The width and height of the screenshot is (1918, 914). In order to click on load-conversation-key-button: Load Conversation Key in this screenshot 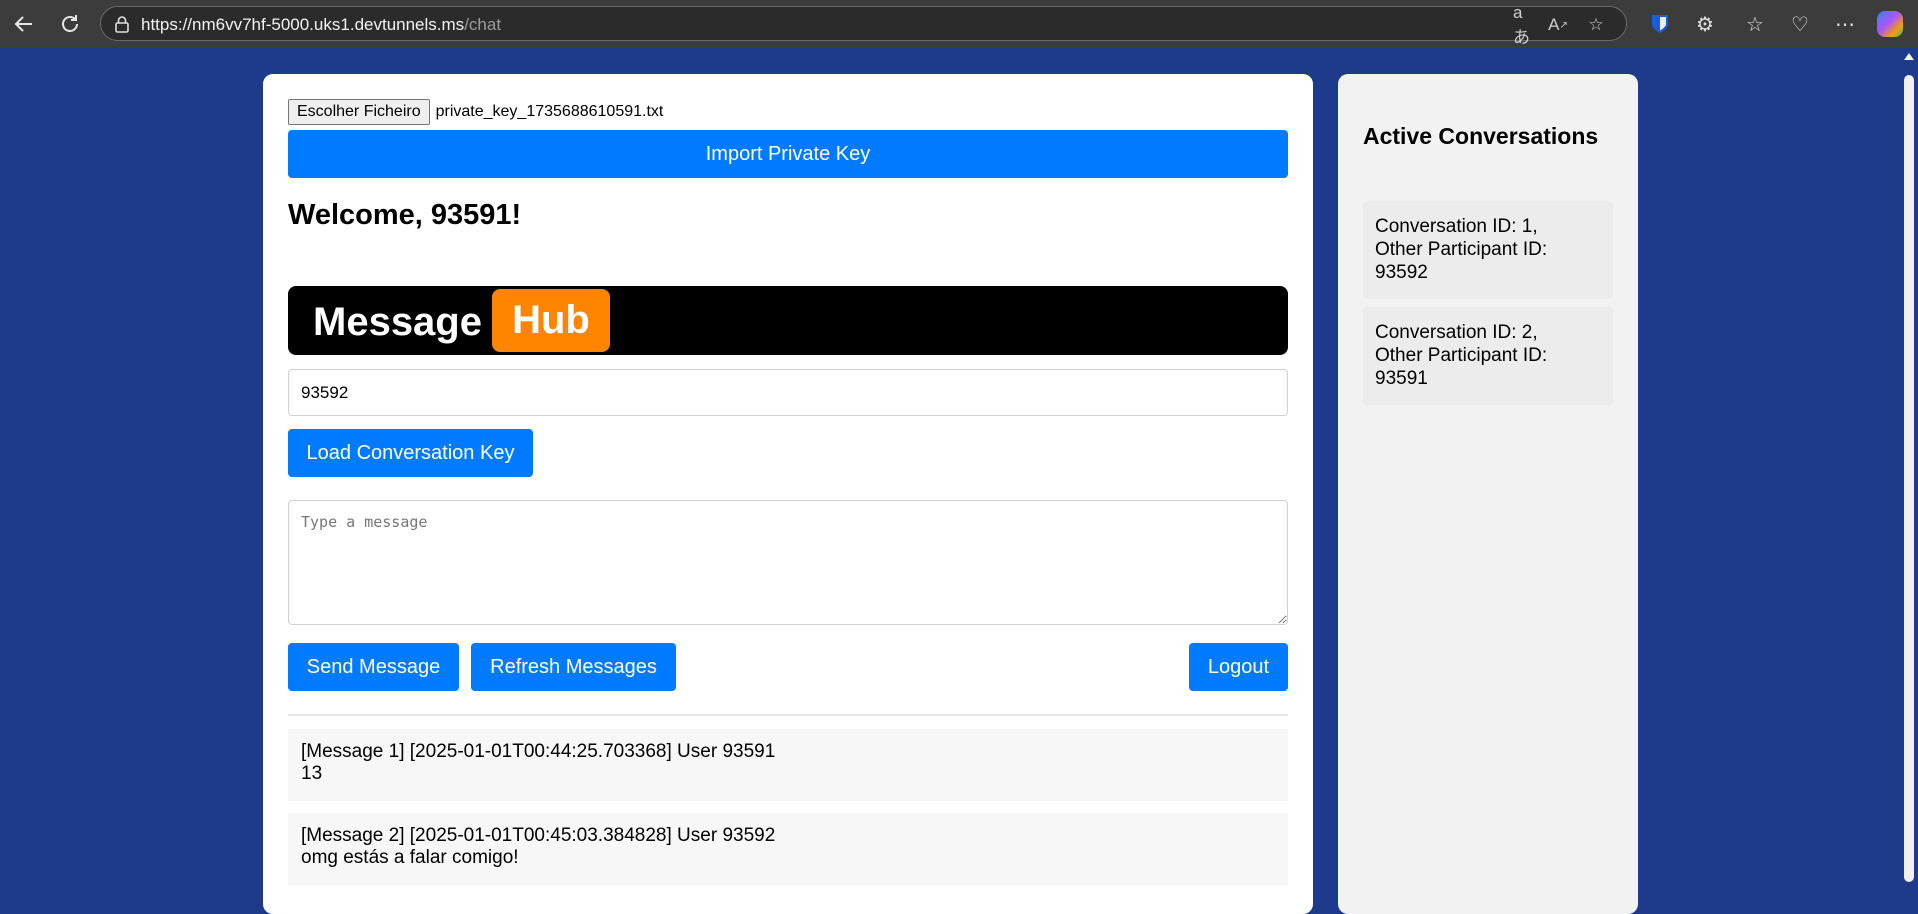, I will do `click(410, 453)`.